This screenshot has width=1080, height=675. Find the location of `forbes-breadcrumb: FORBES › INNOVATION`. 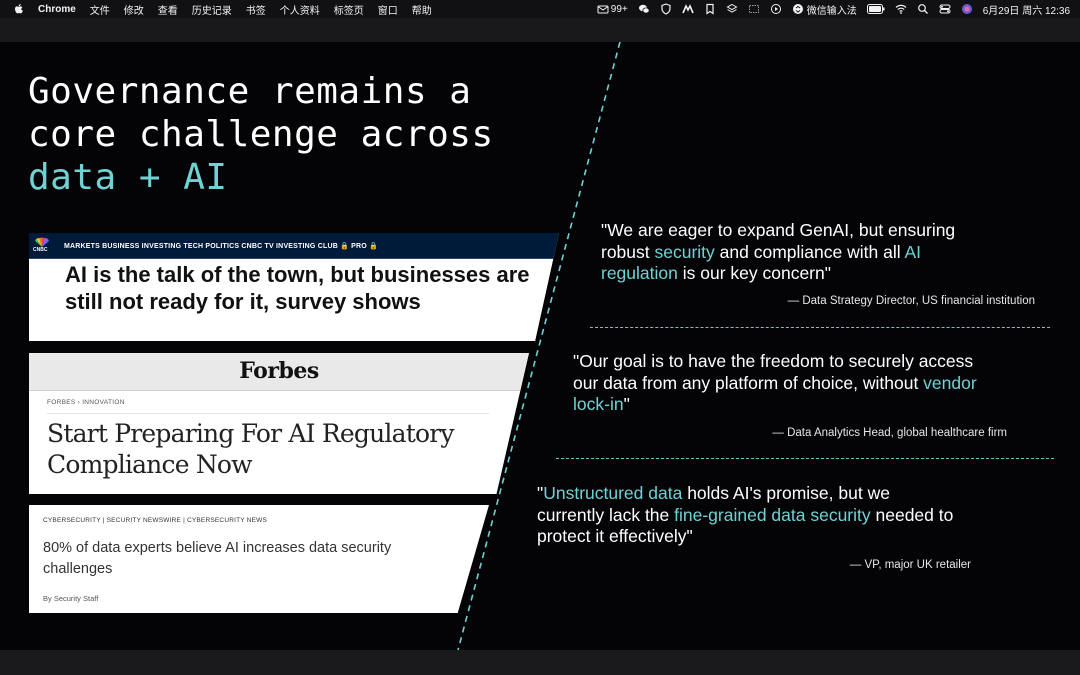

forbes-breadcrumb: FORBES › INNOVATION is located at coordinates (86, 402).